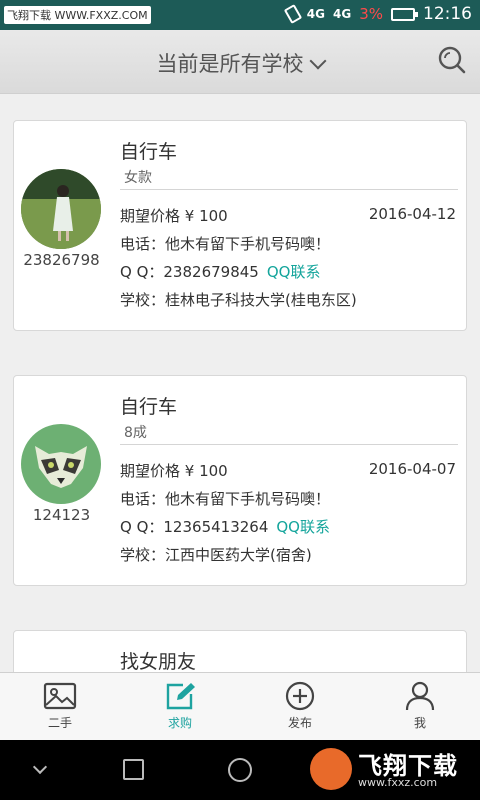 The height and width of the screenshot is (800, 480). What do you see at coordinates (59, 723) in the screenshot?
I see `tab-label: 二手` at bounding box center [59, 723].